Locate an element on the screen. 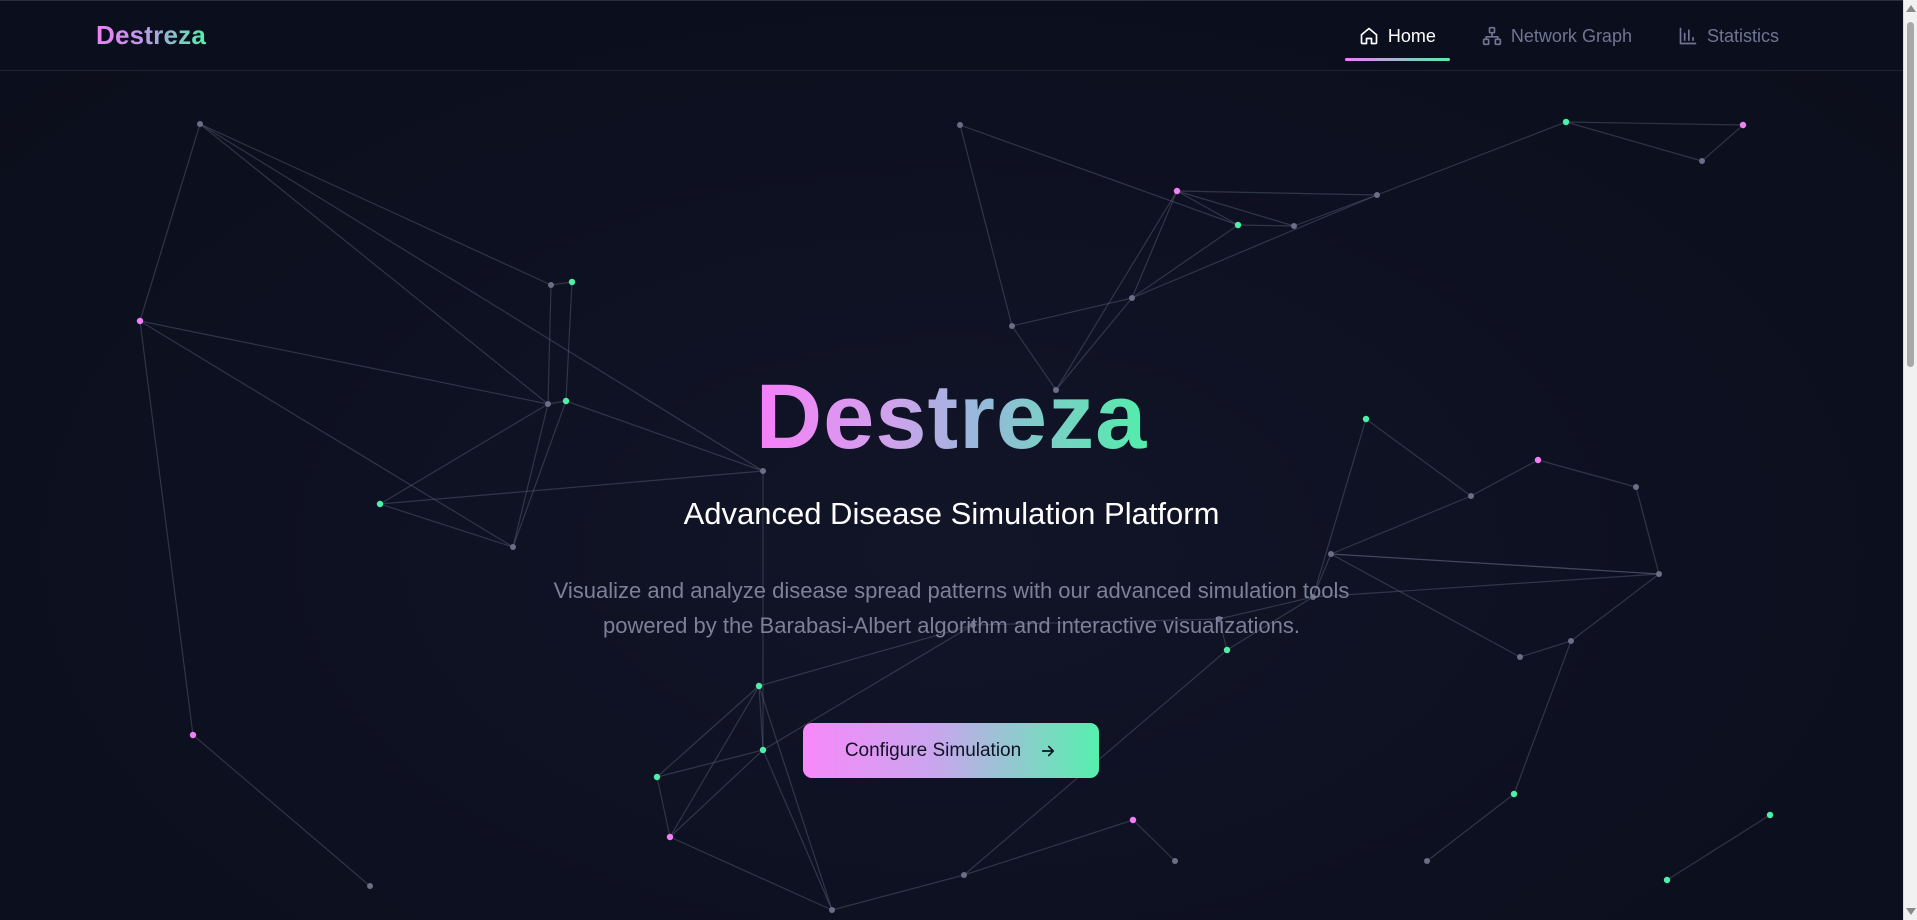 The height and width of the screenshot is (920, 1917). scroll-thumb is located at coordinates (1910, 194).